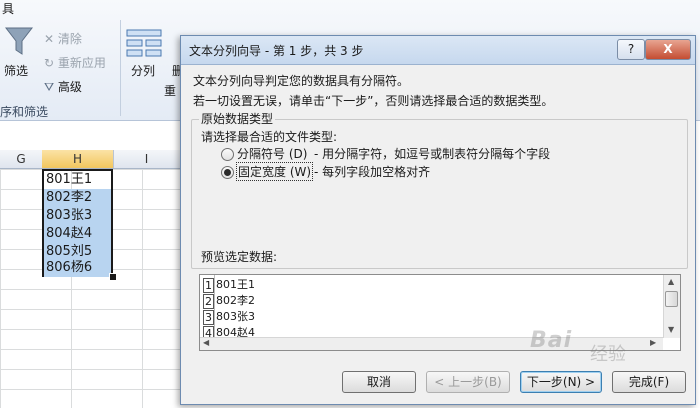  I want to click on vertical-scroll-thumb, so click(671, 299).